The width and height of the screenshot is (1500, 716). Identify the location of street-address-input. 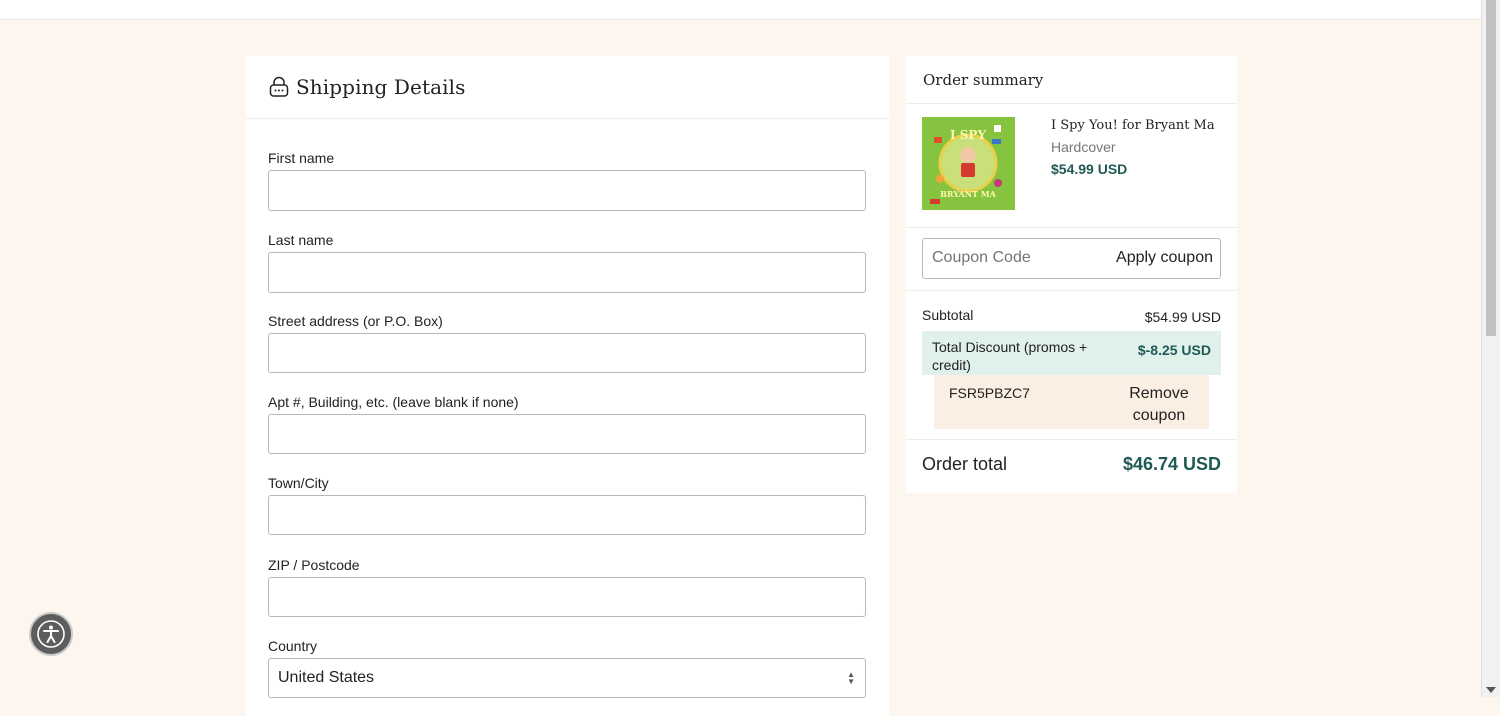
(567, 353).